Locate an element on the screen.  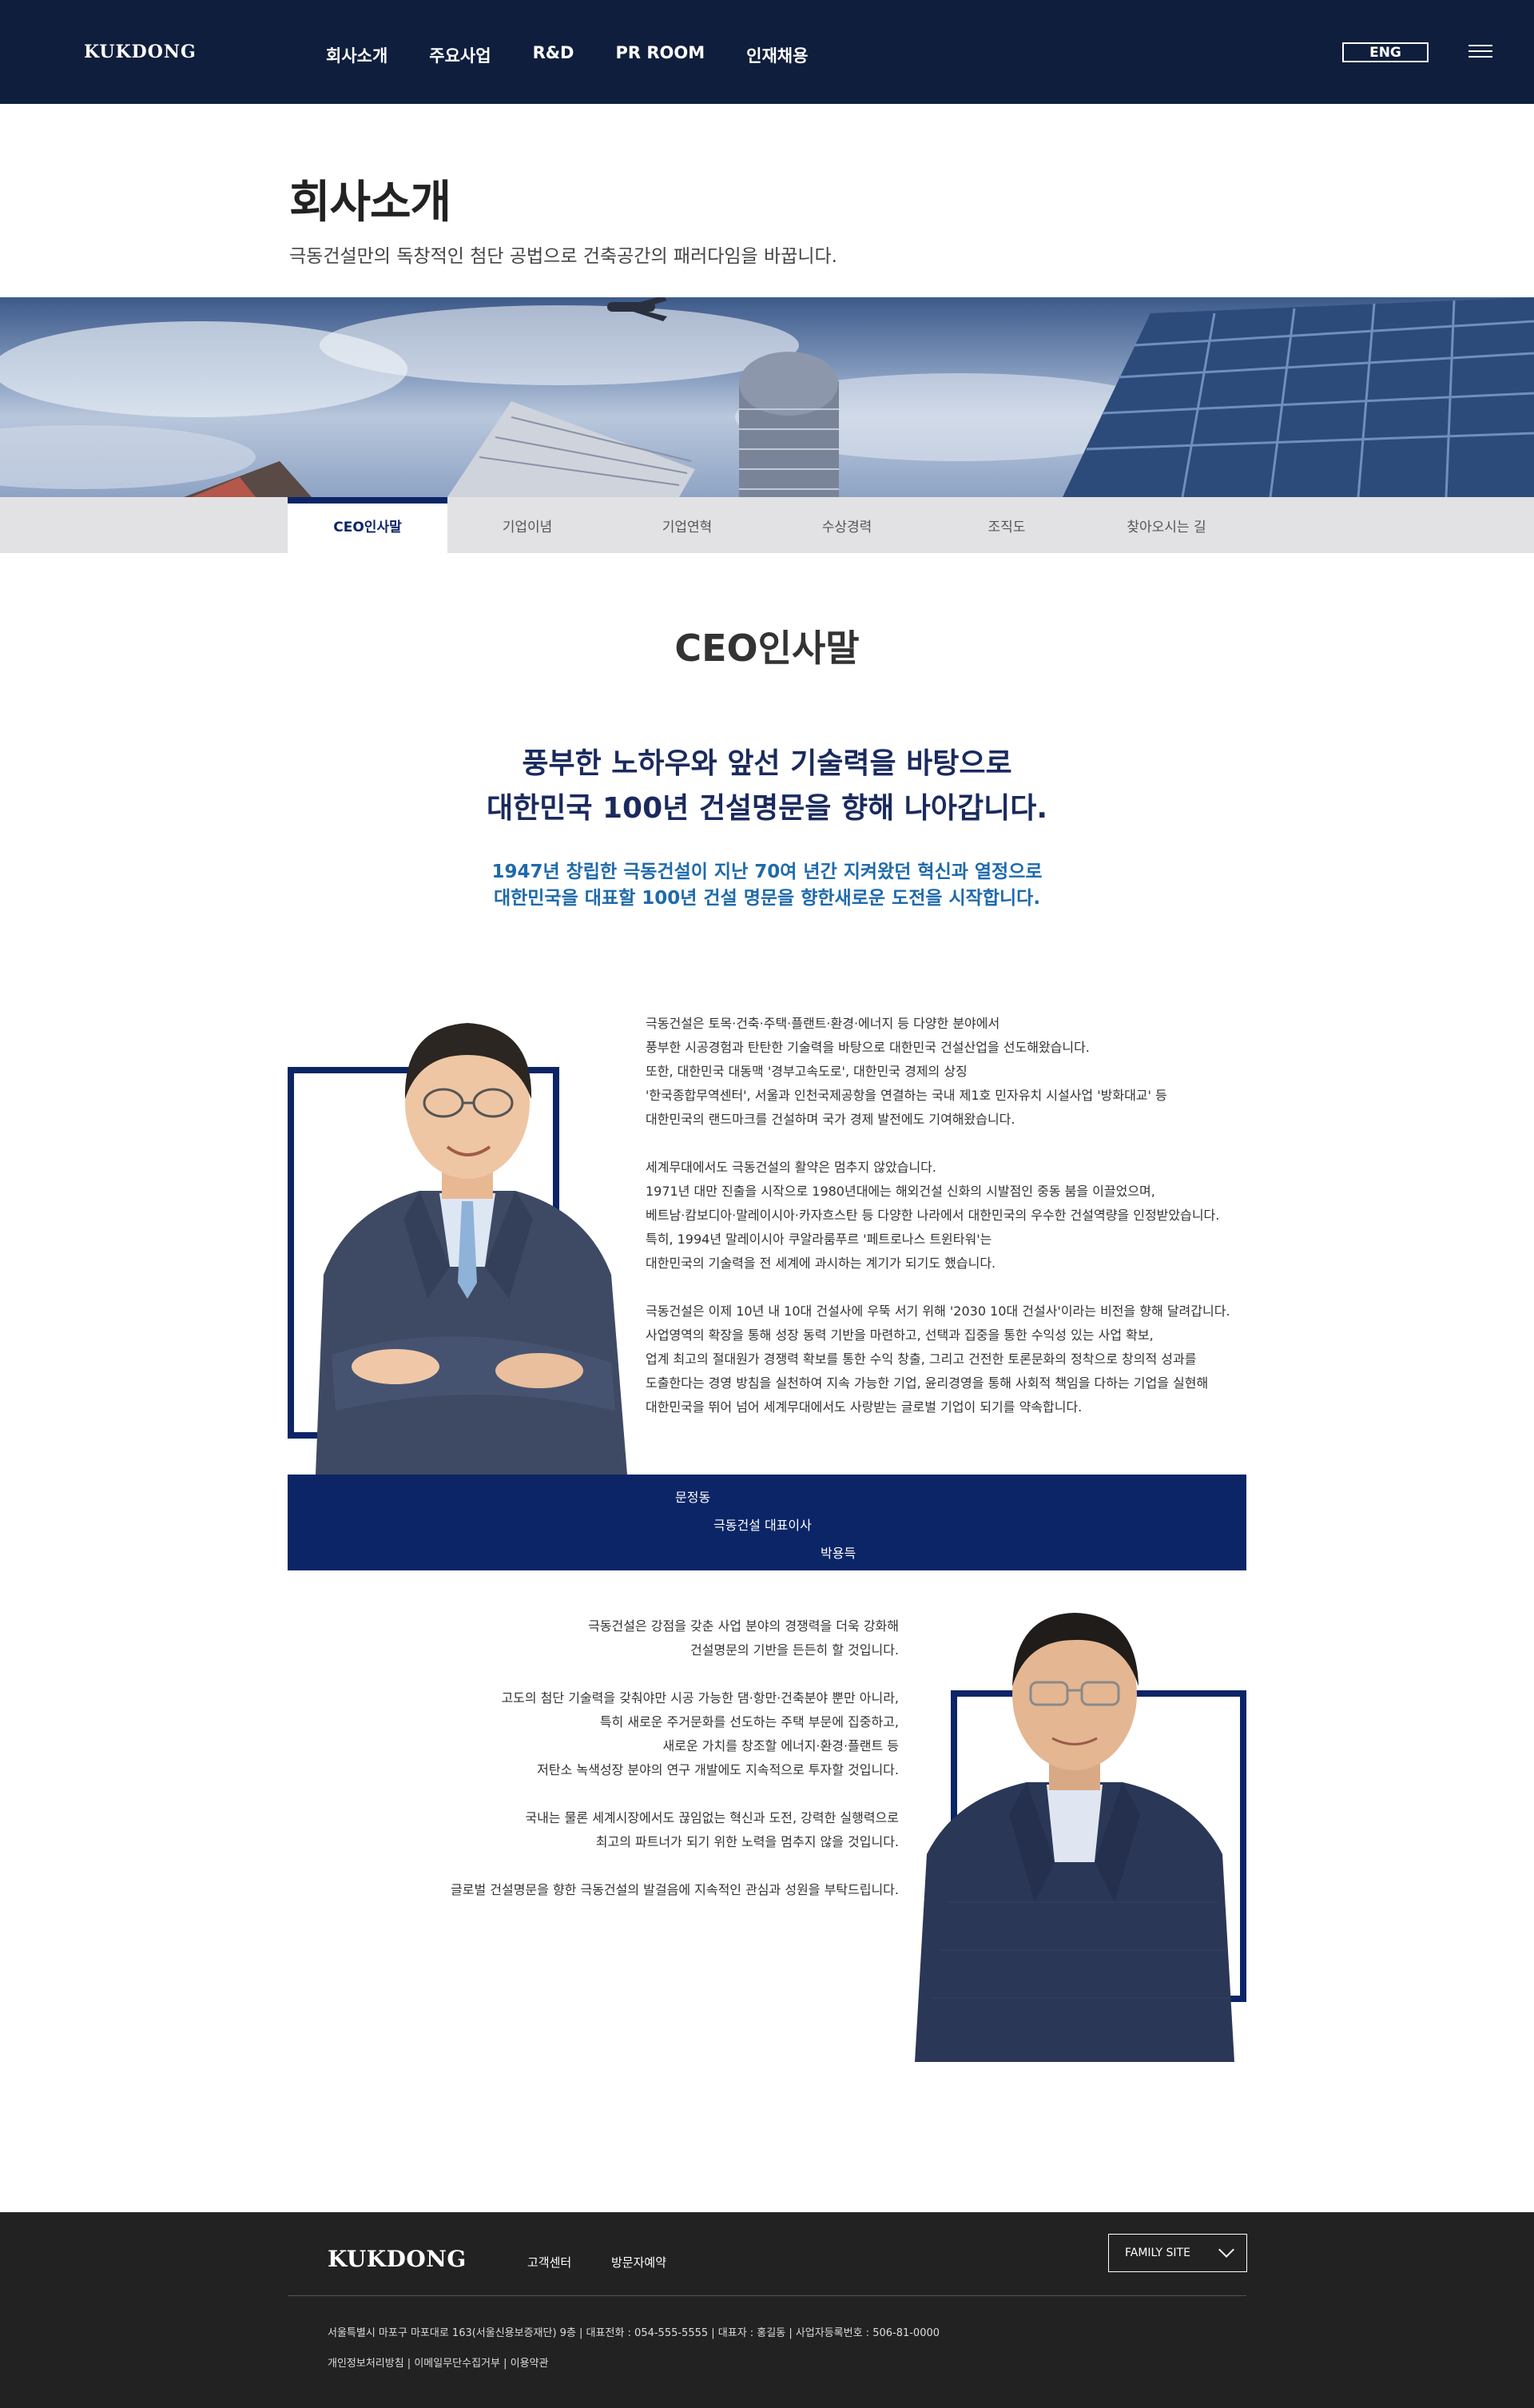
site-header: KUKDONG 회사소개 주요사업 R&D PR ROOM 인재채용 ENG is located at coordinates (767, 52).